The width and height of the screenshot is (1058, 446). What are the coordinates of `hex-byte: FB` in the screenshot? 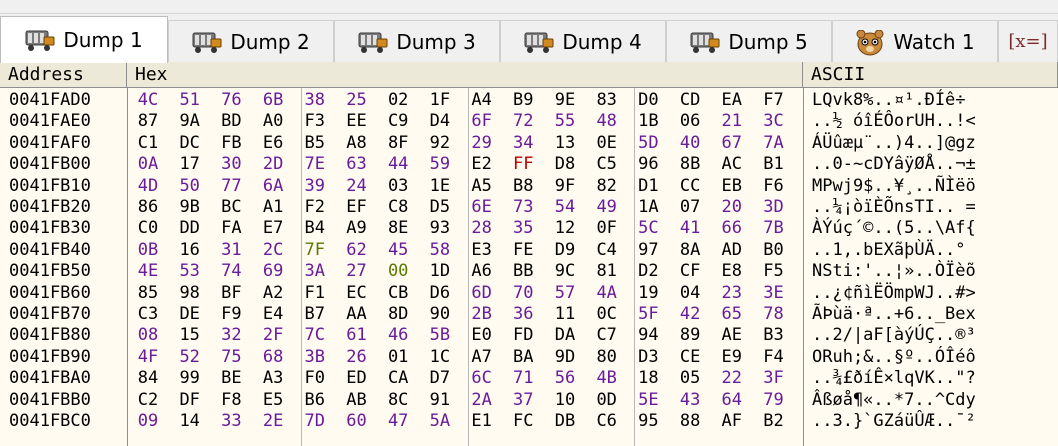 It's located at (231, 143).